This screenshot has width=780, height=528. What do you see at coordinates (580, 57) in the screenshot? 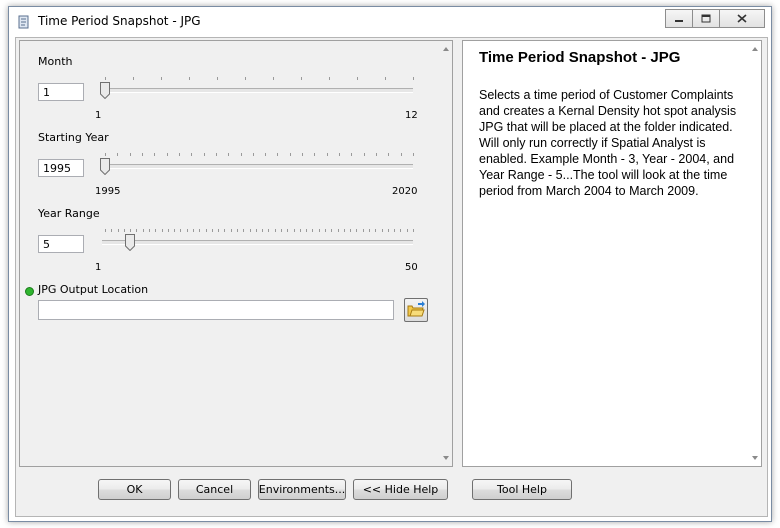
I see `help-title: Time Period Snapshot - JPG` at bounding box center [580, 57].